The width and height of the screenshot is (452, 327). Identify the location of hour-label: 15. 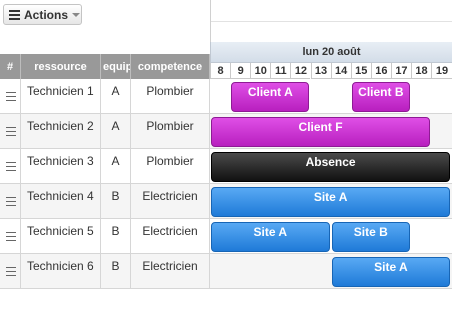
(360, 71).